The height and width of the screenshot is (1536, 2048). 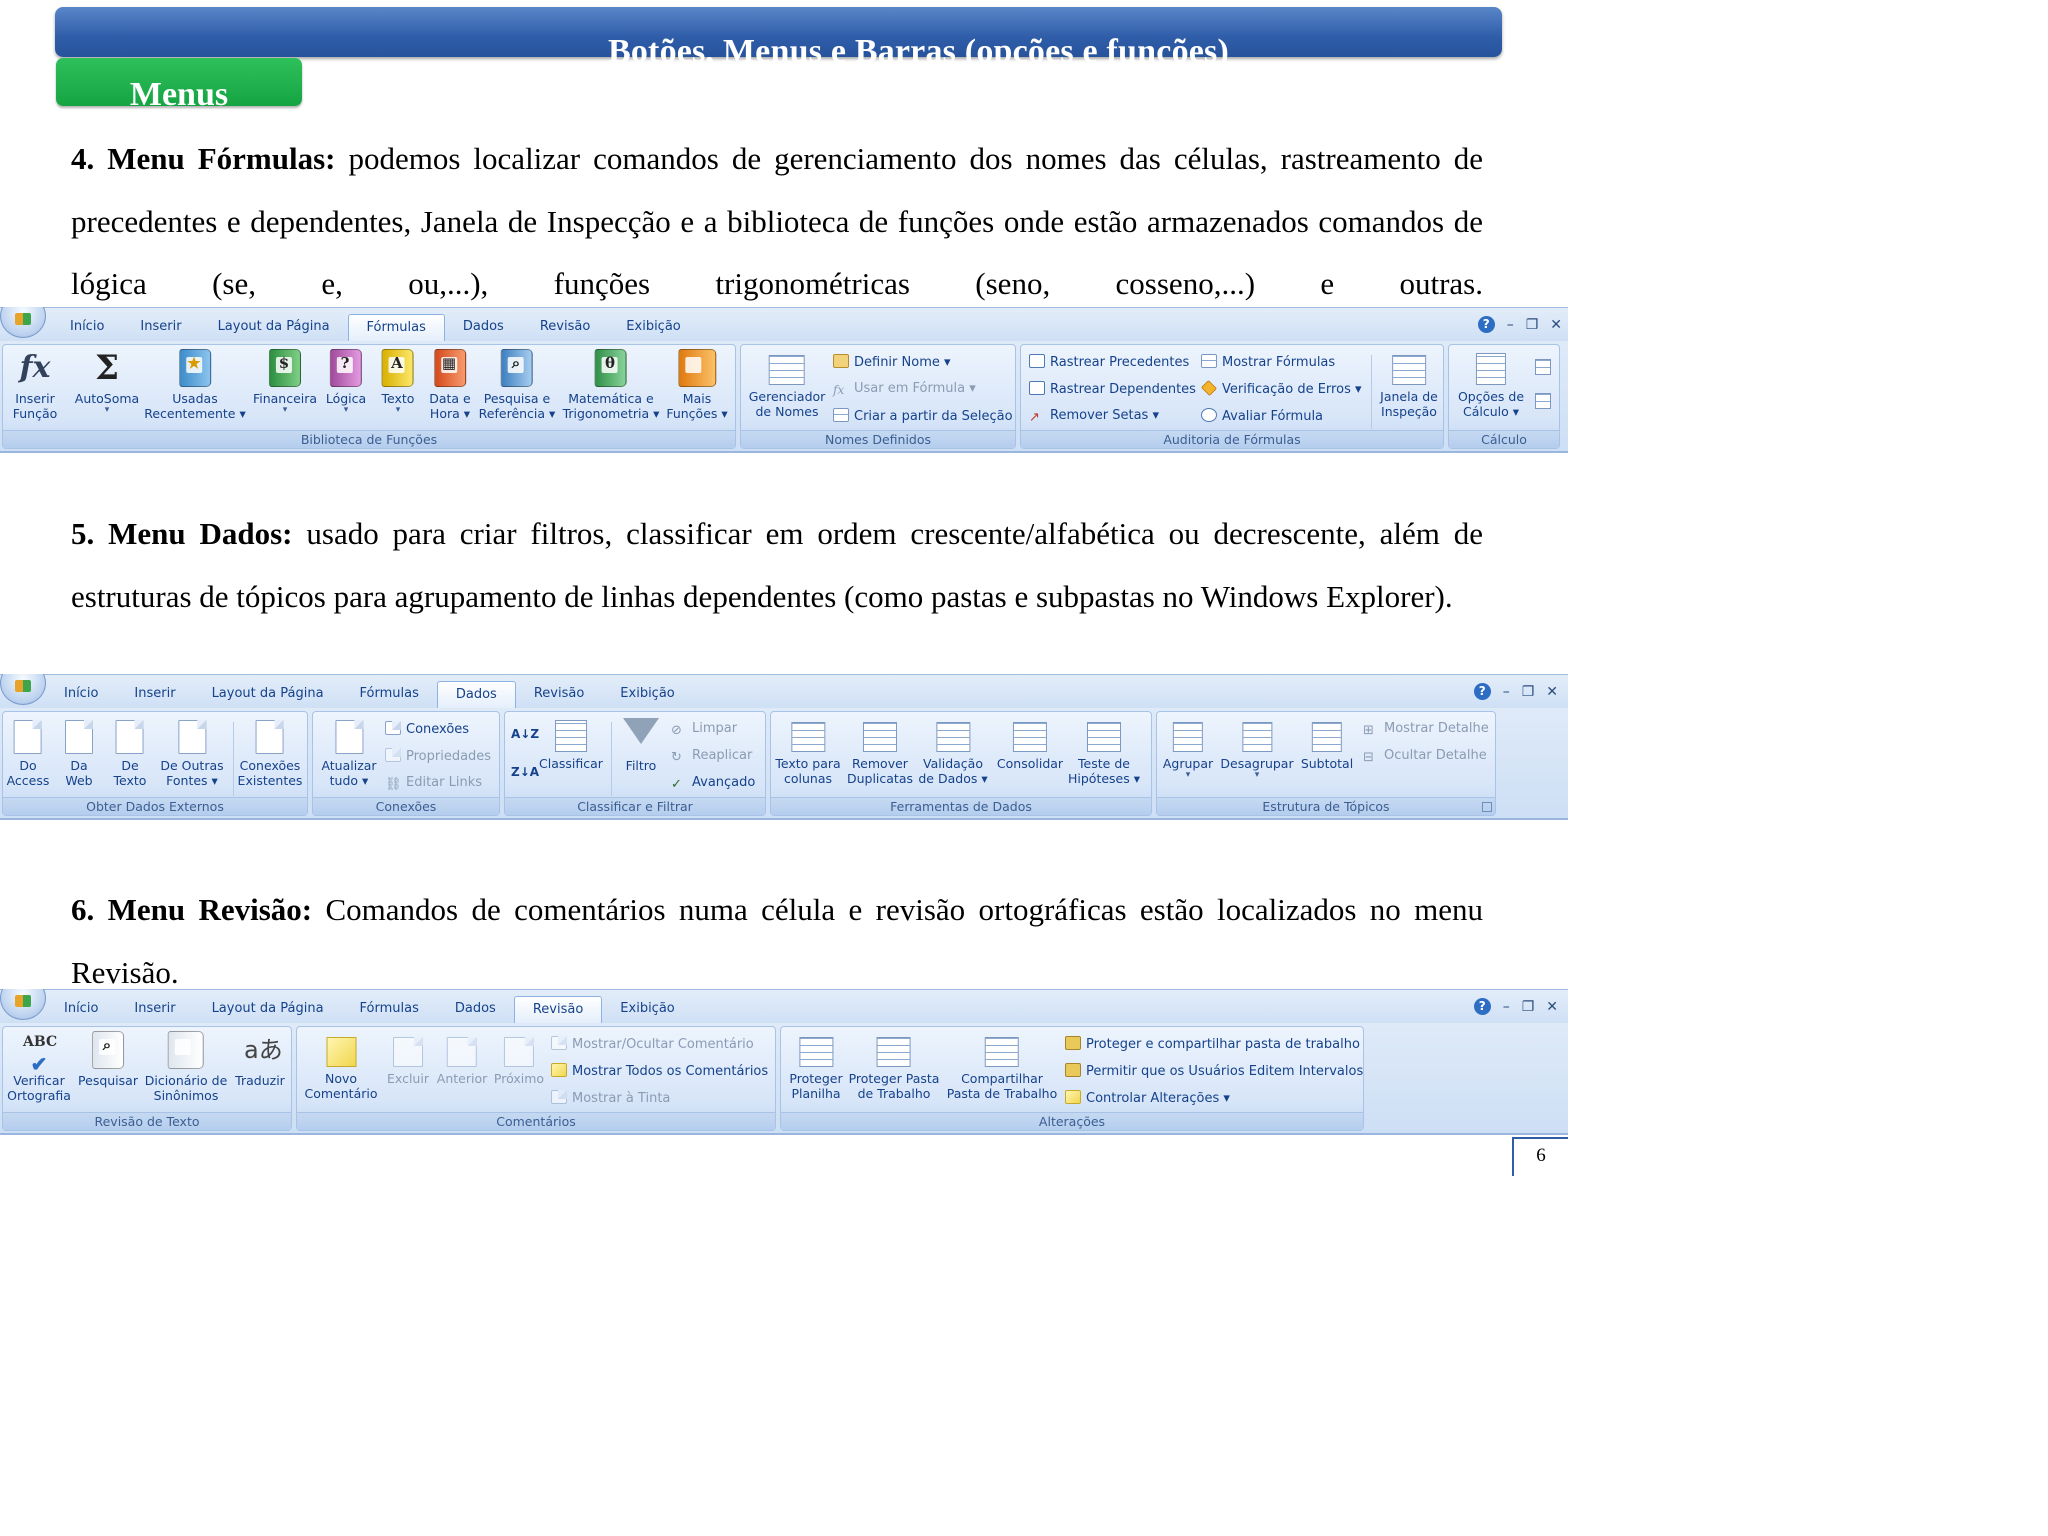 What do you see at coordinates (704, 729) in the screenshot?
I see `limpar-button: ⊘ Limpar` at bounding box center [704, 729].